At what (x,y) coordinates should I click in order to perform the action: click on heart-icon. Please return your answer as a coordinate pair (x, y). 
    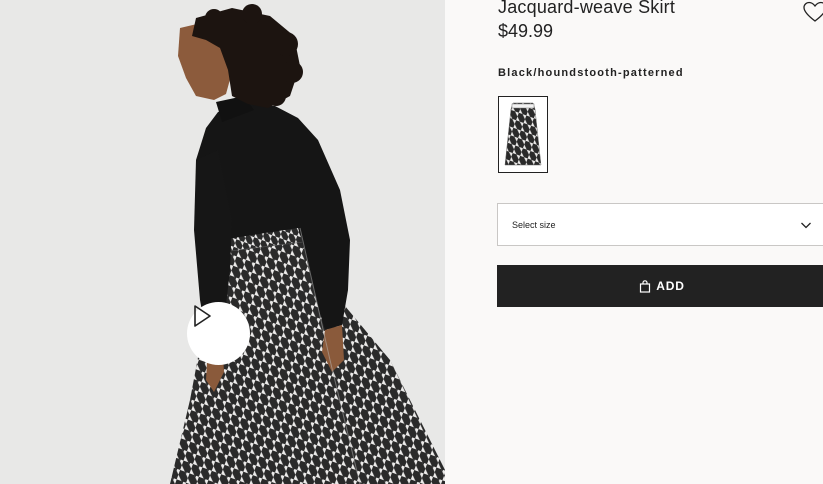
    Looking at the image, I should click on (813, 11).